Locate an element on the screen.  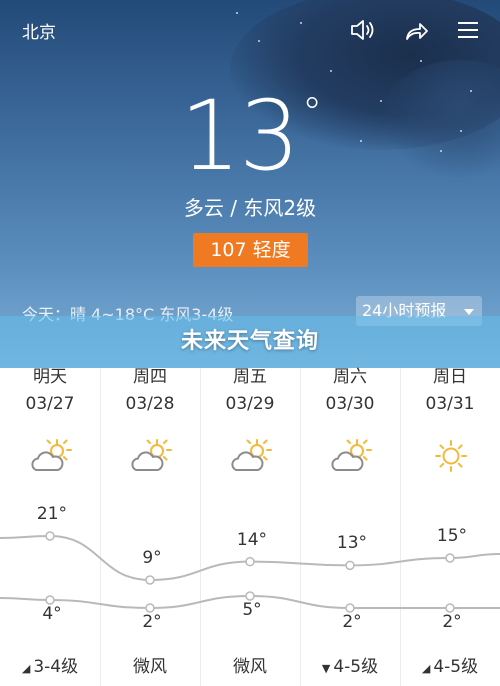
high-temp-label: 9° is located at coordinates (152, 558).